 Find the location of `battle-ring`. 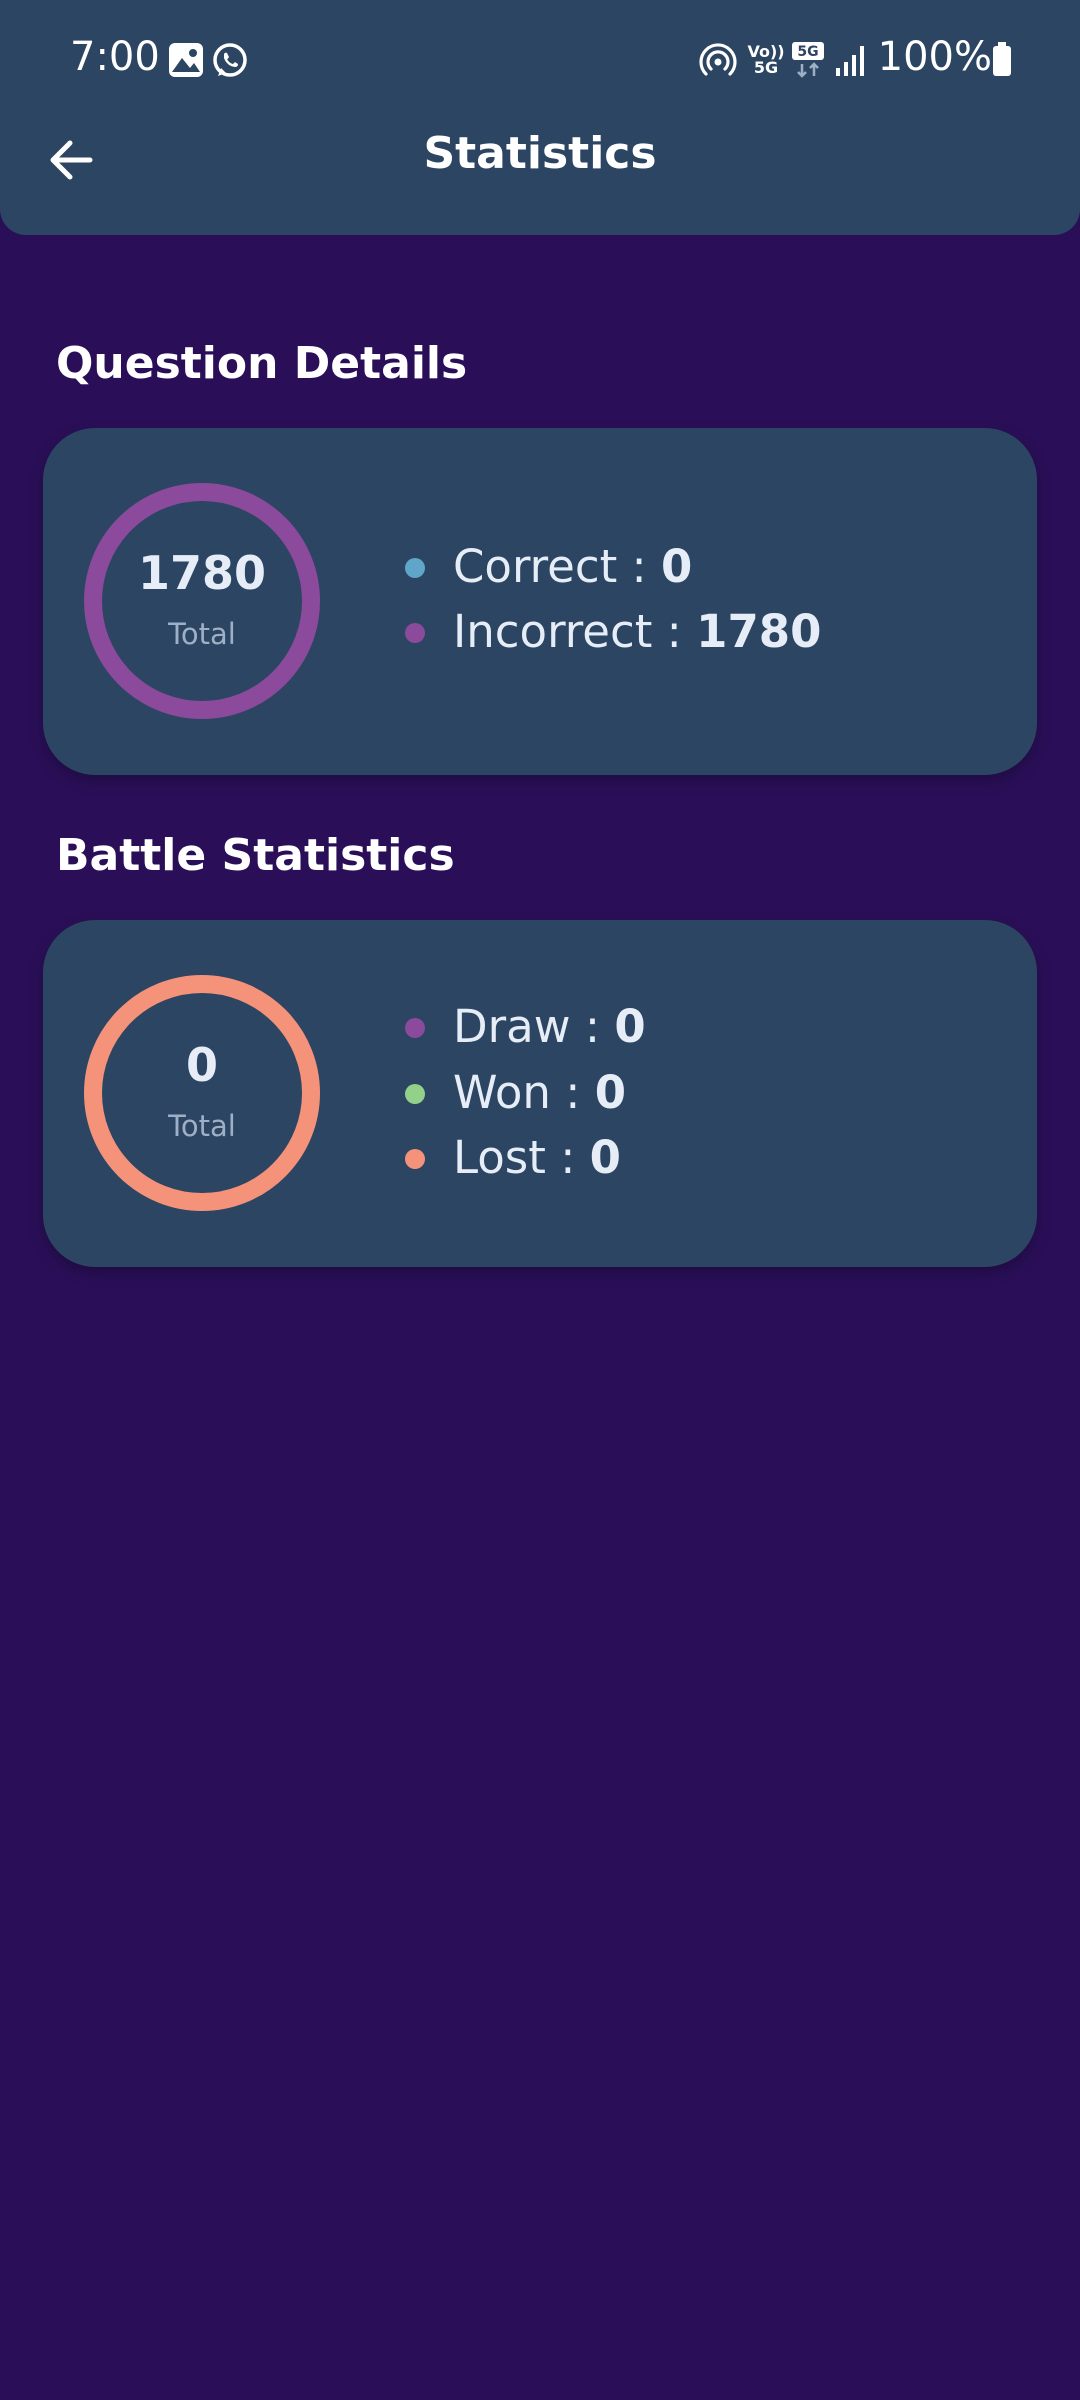

battle-ring is located at coordinates (202, 1093).